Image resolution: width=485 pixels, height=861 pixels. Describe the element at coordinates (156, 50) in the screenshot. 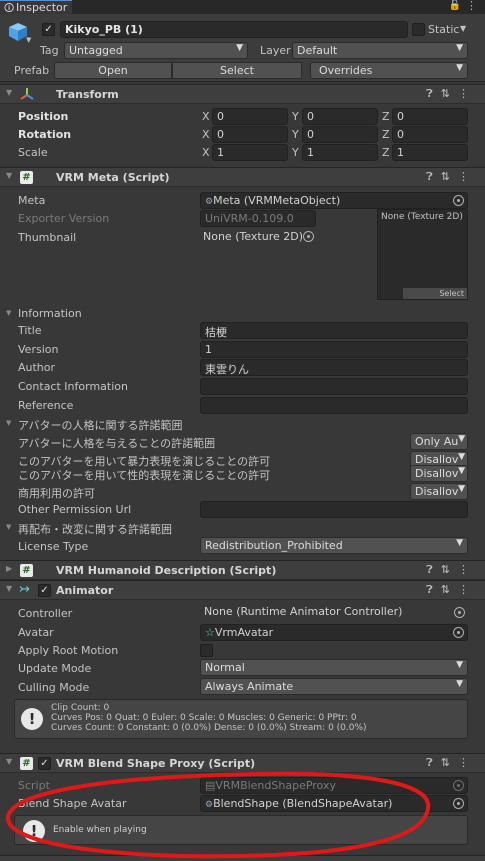

I see `tag-dropdown: Untagged ▼` at that location.